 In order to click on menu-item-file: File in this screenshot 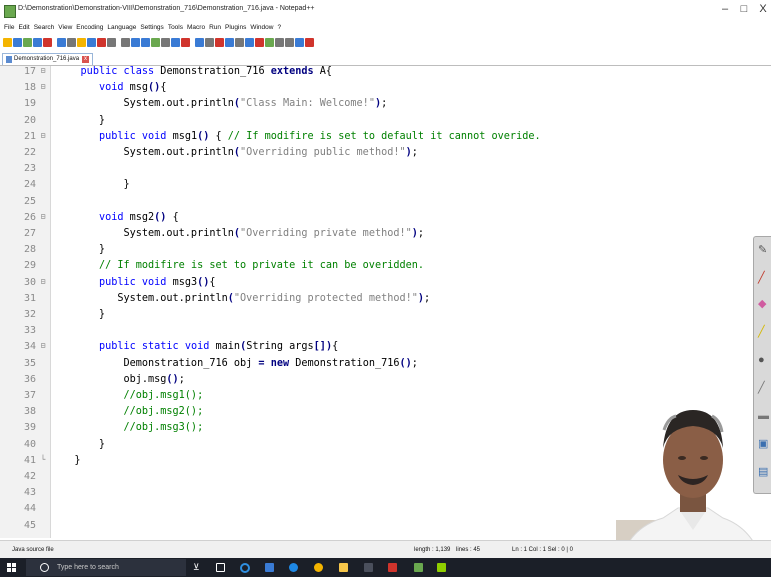, I will do `click(9, 28)`.